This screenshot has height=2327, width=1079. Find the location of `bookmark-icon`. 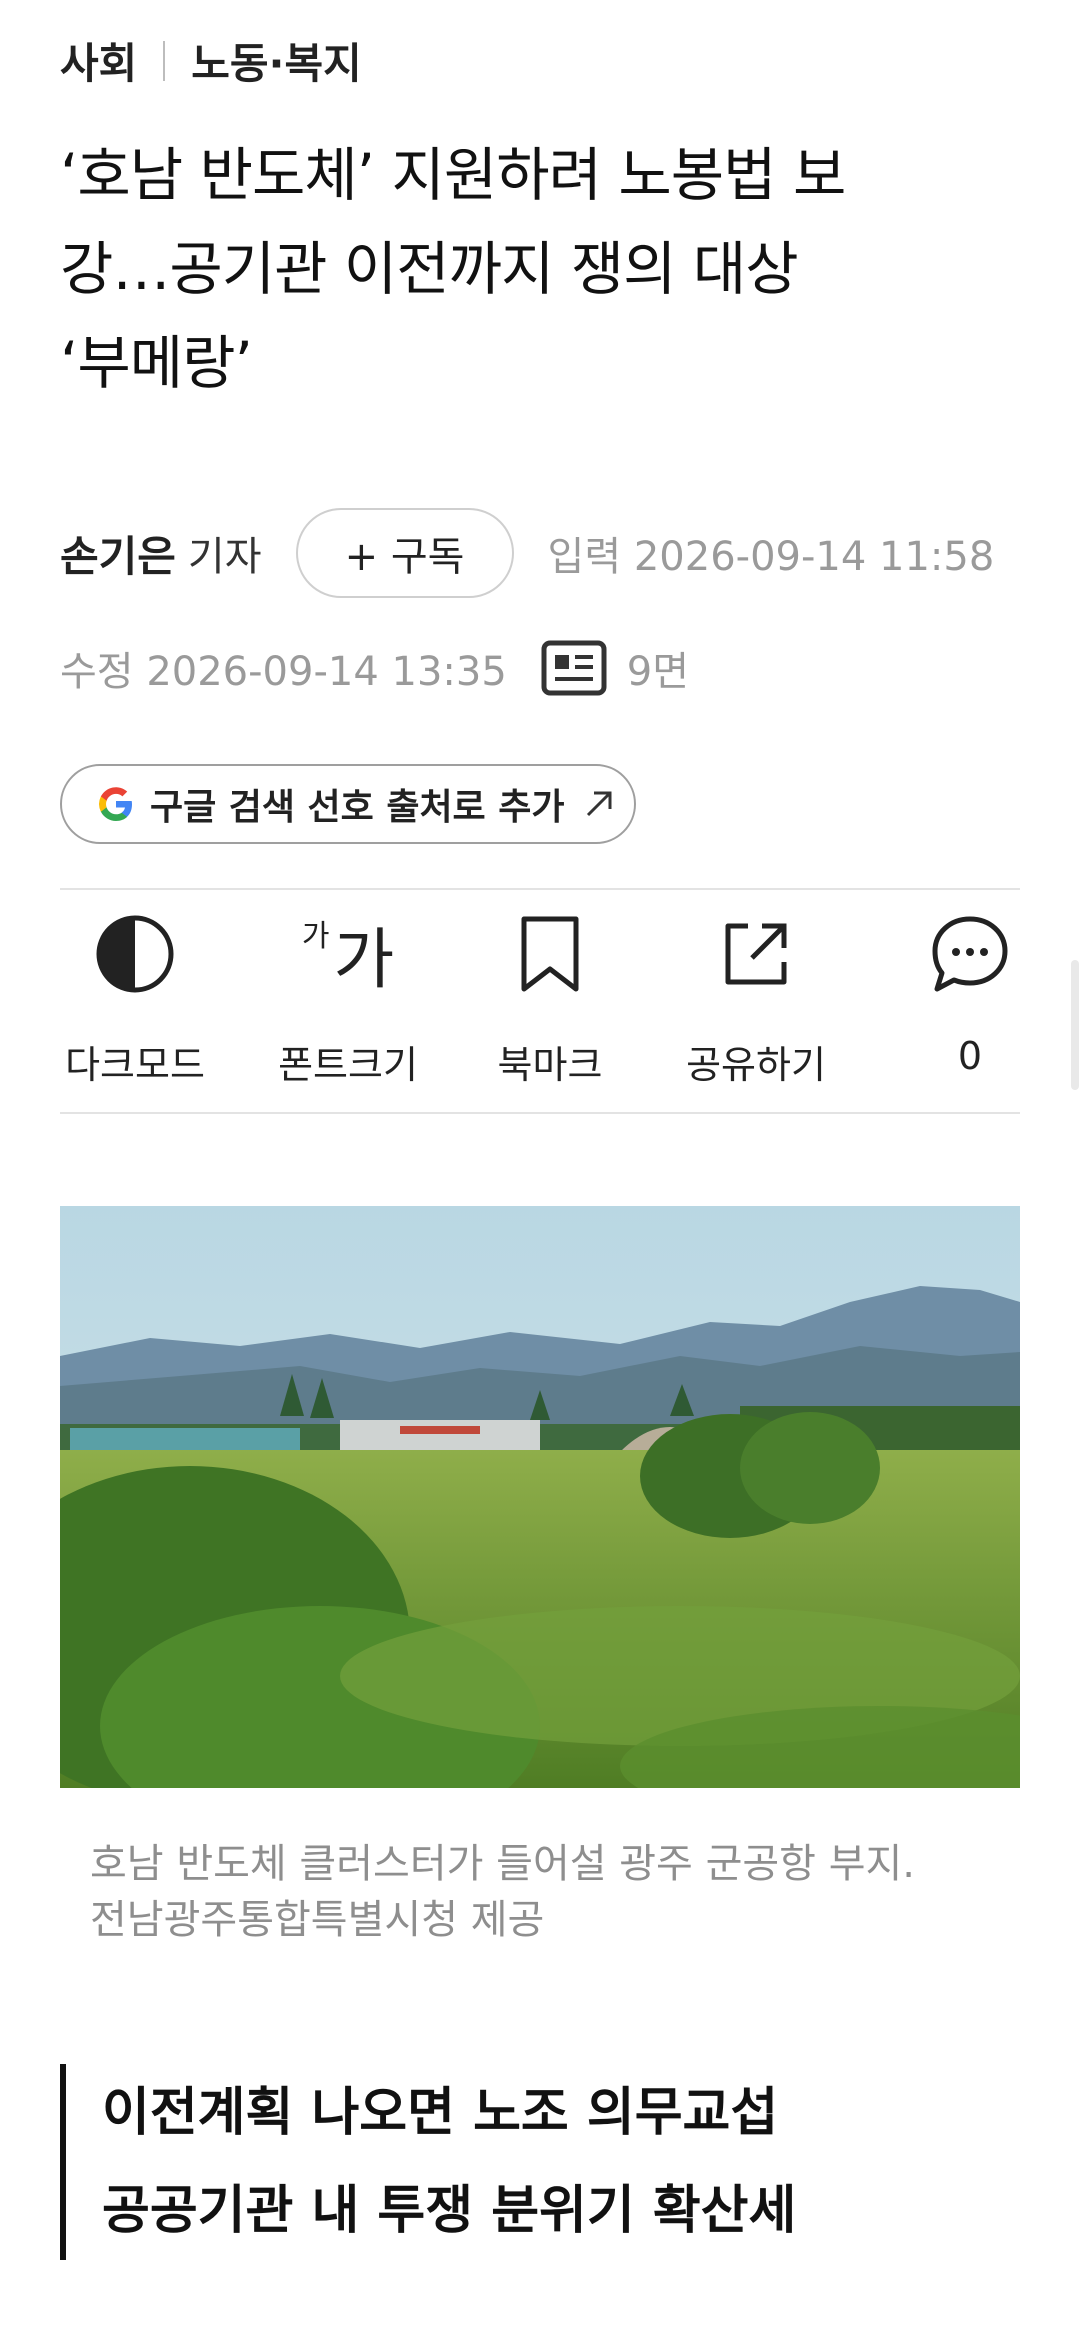

bookmark-icon is located at coordinates (550, 954).